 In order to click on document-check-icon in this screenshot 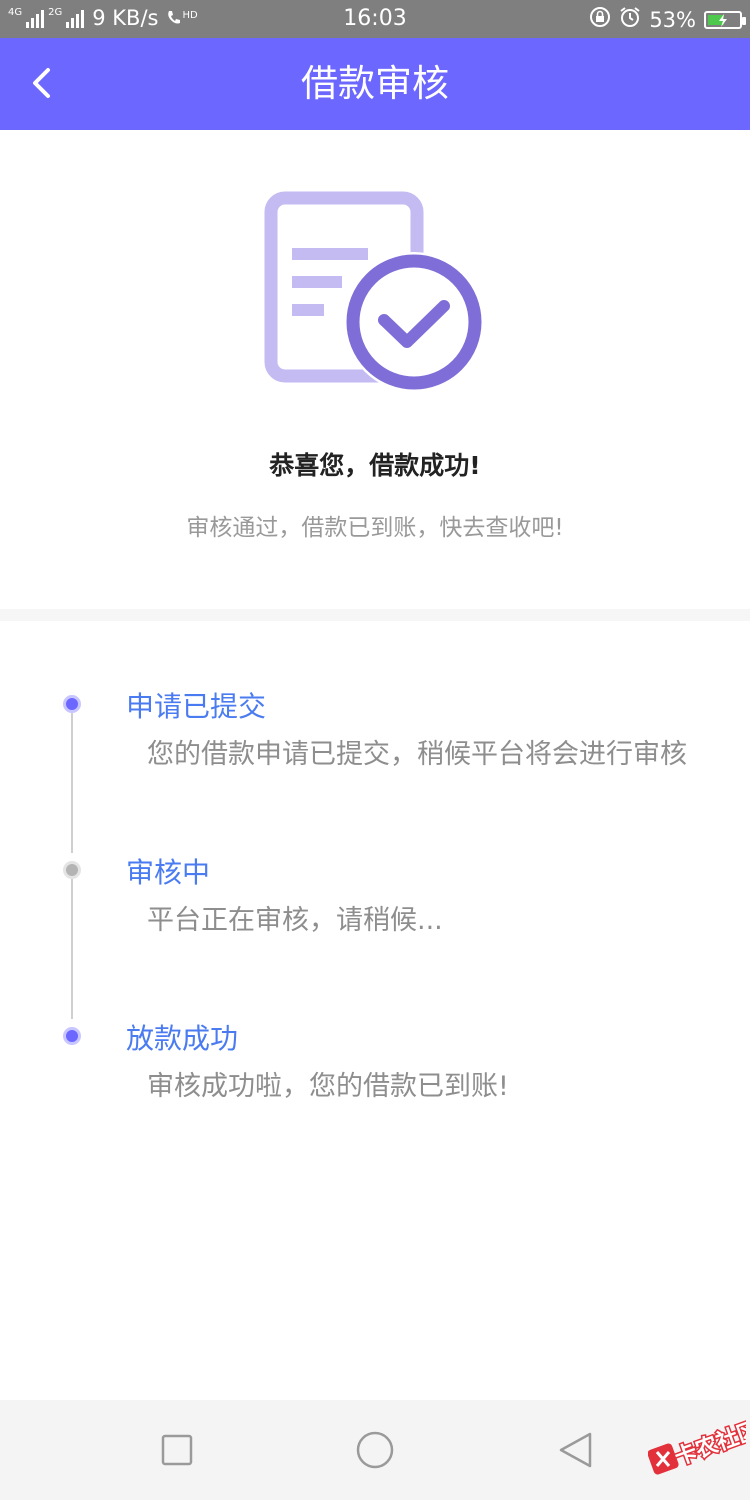, I will do `click(375, 293)`.